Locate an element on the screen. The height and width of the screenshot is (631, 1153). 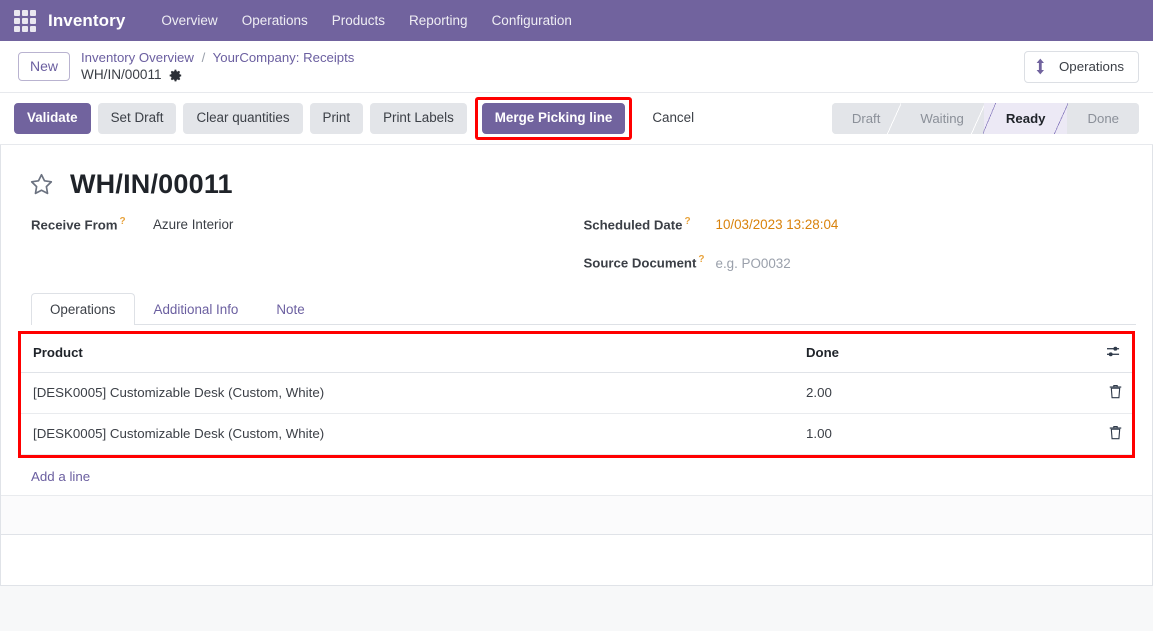
field-label-scheduled-date: Scheduled Date? is located at coordinates (637, 224).